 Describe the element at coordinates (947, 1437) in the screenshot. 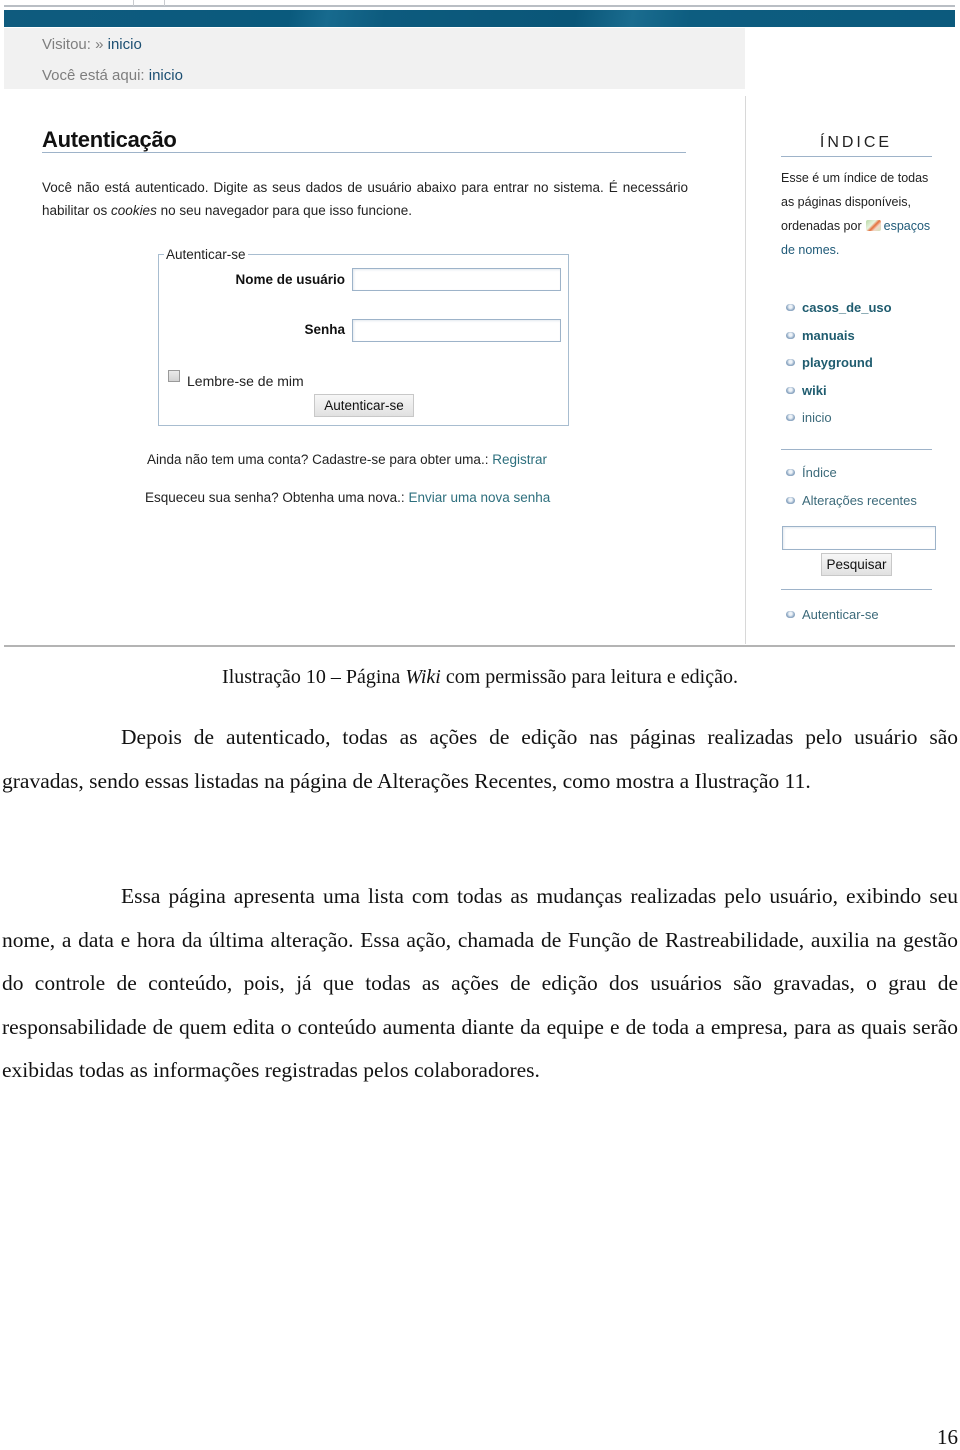

I see `page-number: 16` at that location.